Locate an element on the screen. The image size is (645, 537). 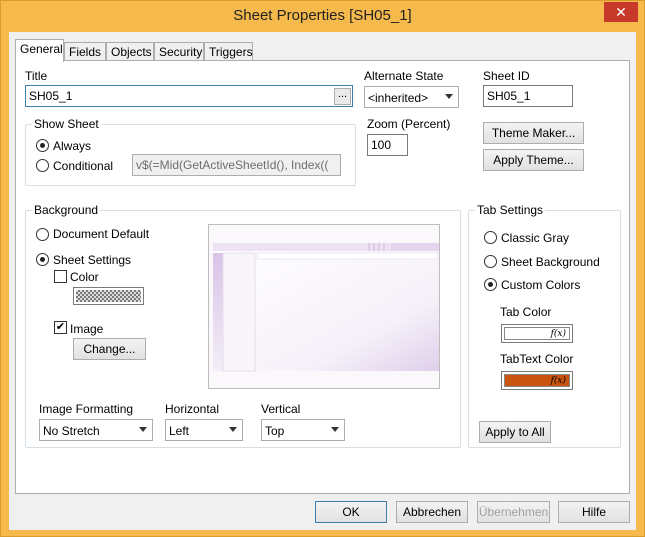
sheet-id-value: SH05_1 is located at coordinates (509, 96).